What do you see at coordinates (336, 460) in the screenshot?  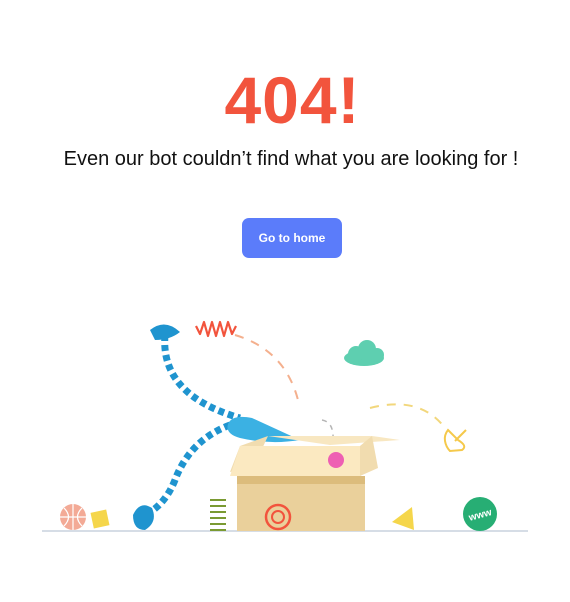 I see `ball-icon` at bounding box center [336, 460].